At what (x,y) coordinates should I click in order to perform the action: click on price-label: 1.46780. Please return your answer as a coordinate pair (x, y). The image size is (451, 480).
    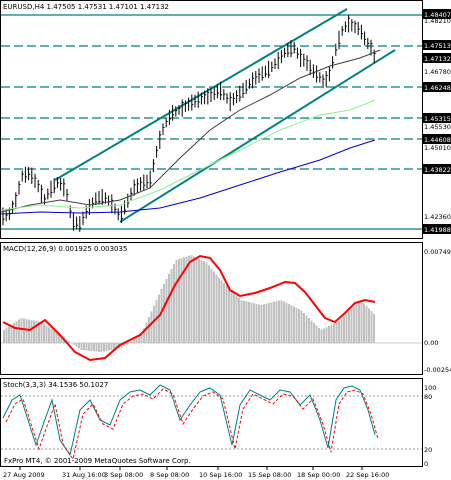
    Looking at the image, I should click on (437, 72).